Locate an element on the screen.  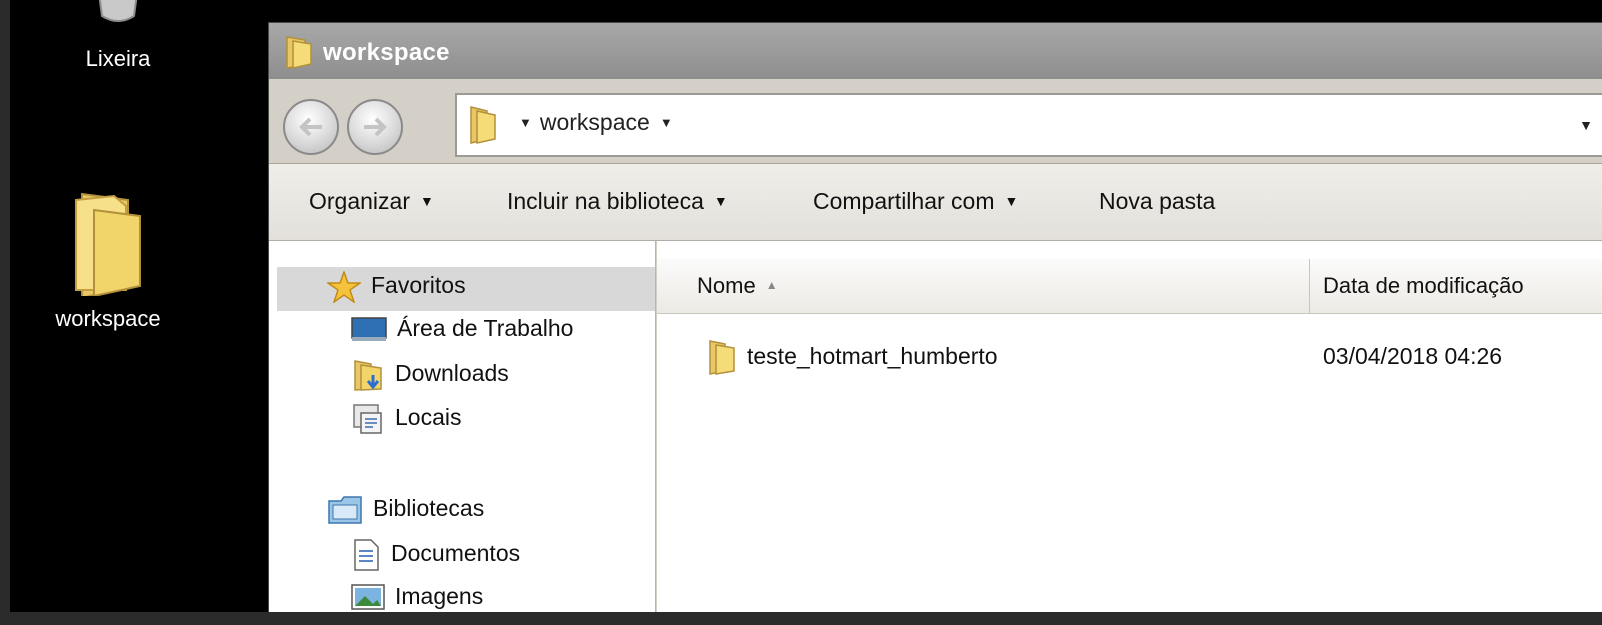
share-with-button: Compartilhar com ▼ is located at coordinates (915, 201).